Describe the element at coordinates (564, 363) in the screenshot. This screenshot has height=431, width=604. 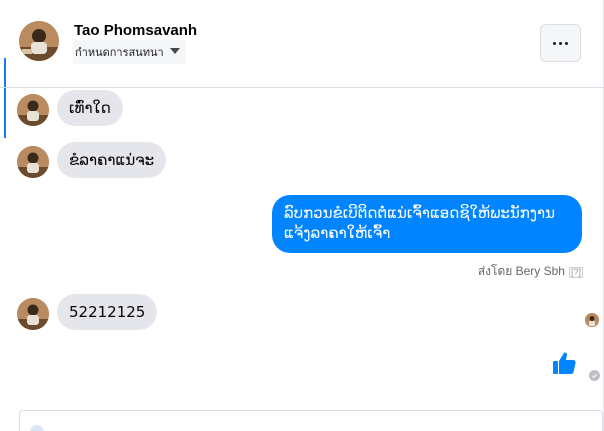
I see `thumbs-up-icon` at that location.